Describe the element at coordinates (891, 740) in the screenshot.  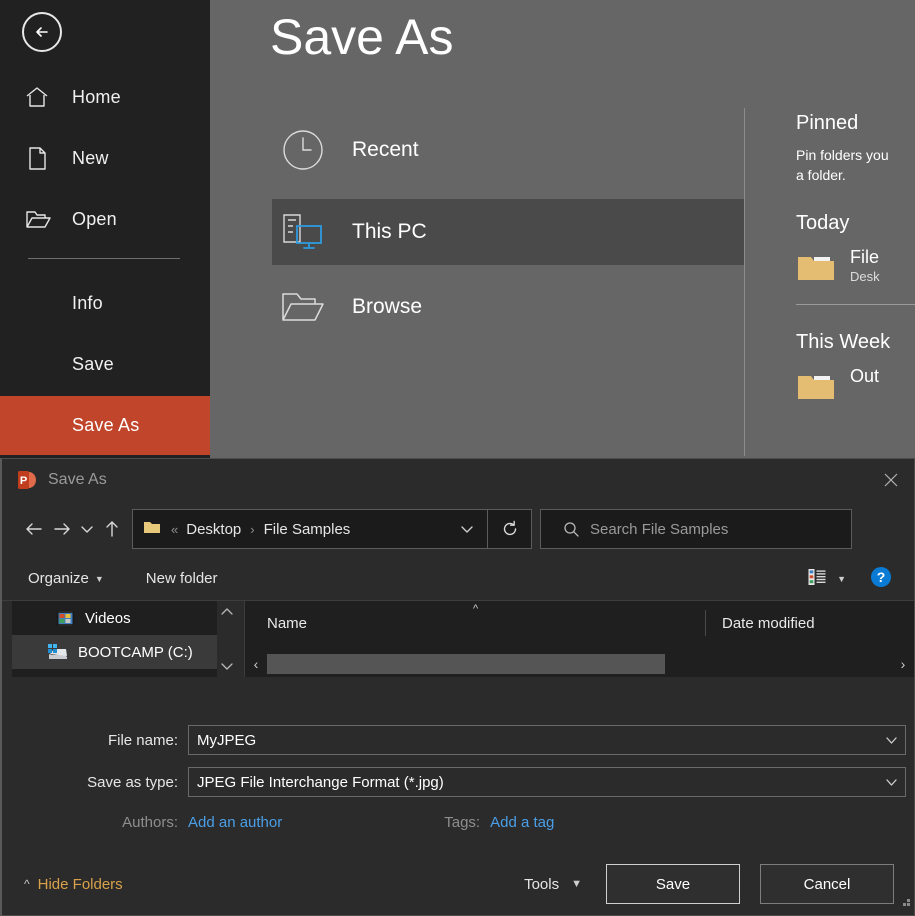
I see `file-name-dropdown-button` at that location.